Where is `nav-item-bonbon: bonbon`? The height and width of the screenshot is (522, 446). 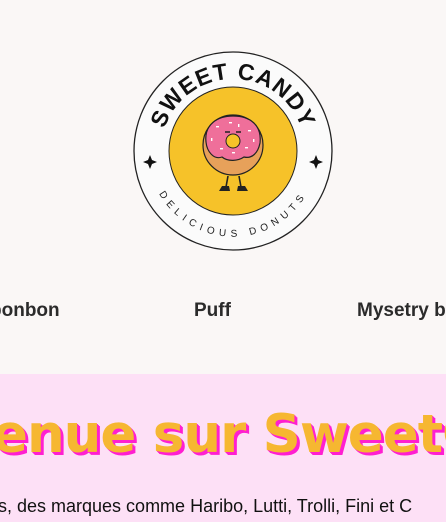
nav-item-bonbon: bonbon is located at coordinates (30, 311).